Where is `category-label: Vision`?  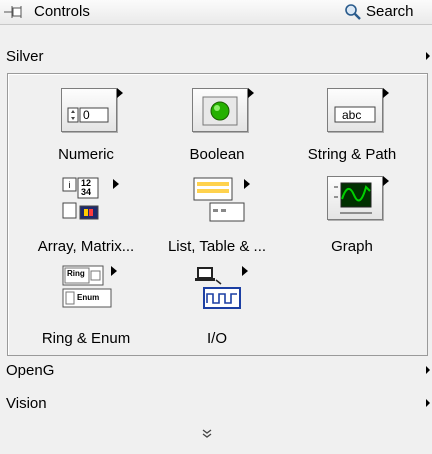
category-label: Vision is located at coordinates (26, 403).